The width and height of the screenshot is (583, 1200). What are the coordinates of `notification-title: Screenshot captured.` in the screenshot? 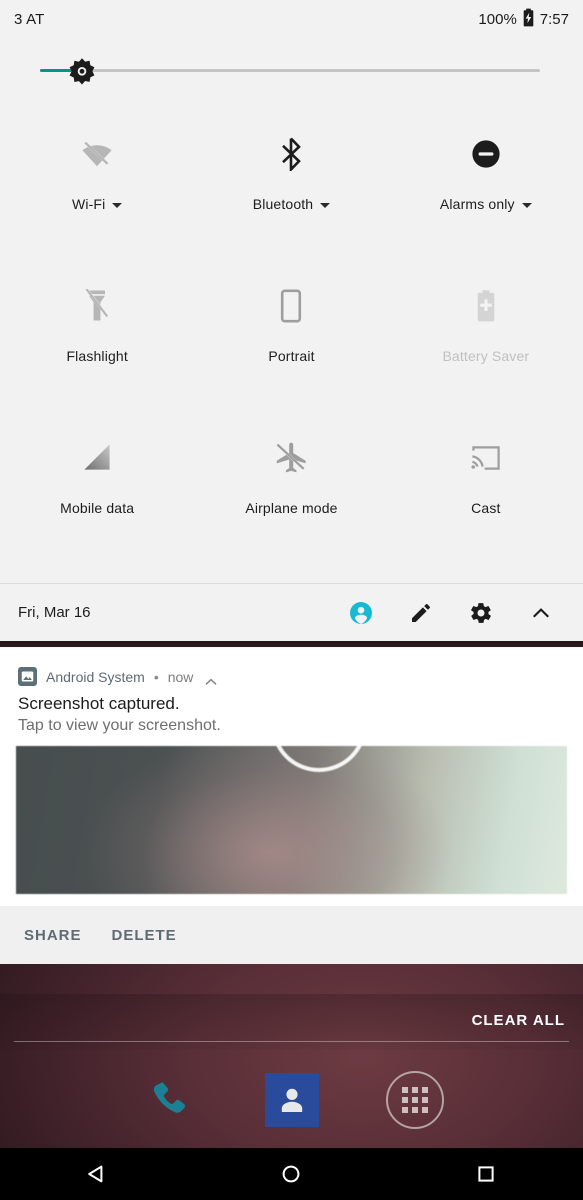 It's located at (99, 703).